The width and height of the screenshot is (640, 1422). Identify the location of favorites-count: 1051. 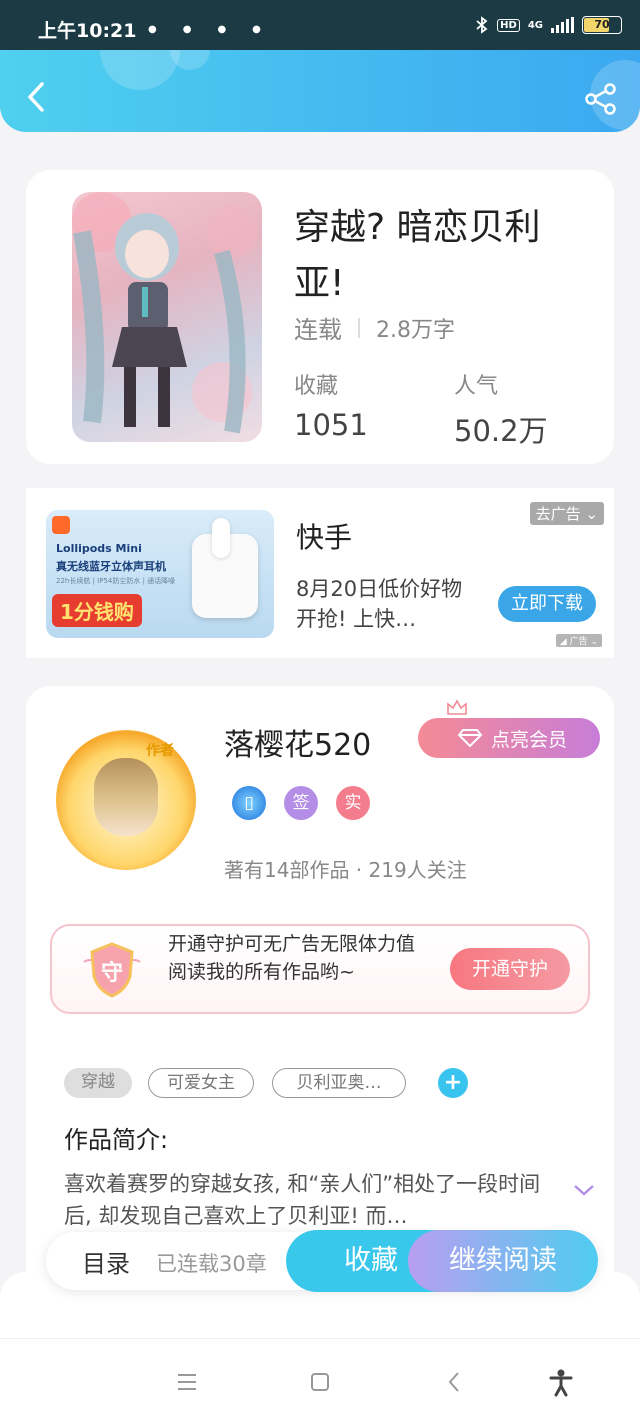
(331, 425).